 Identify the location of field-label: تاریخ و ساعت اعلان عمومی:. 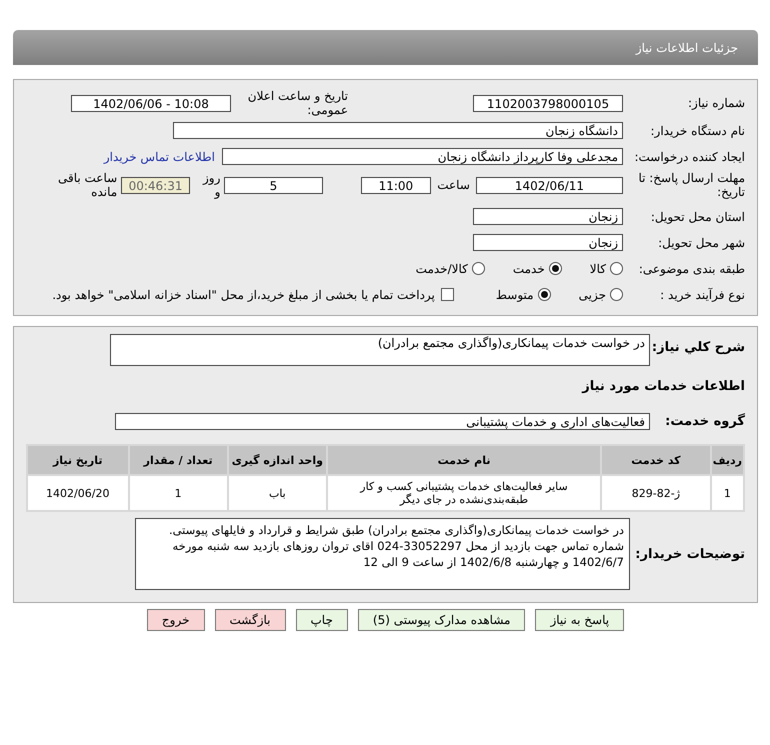
(297, 103).